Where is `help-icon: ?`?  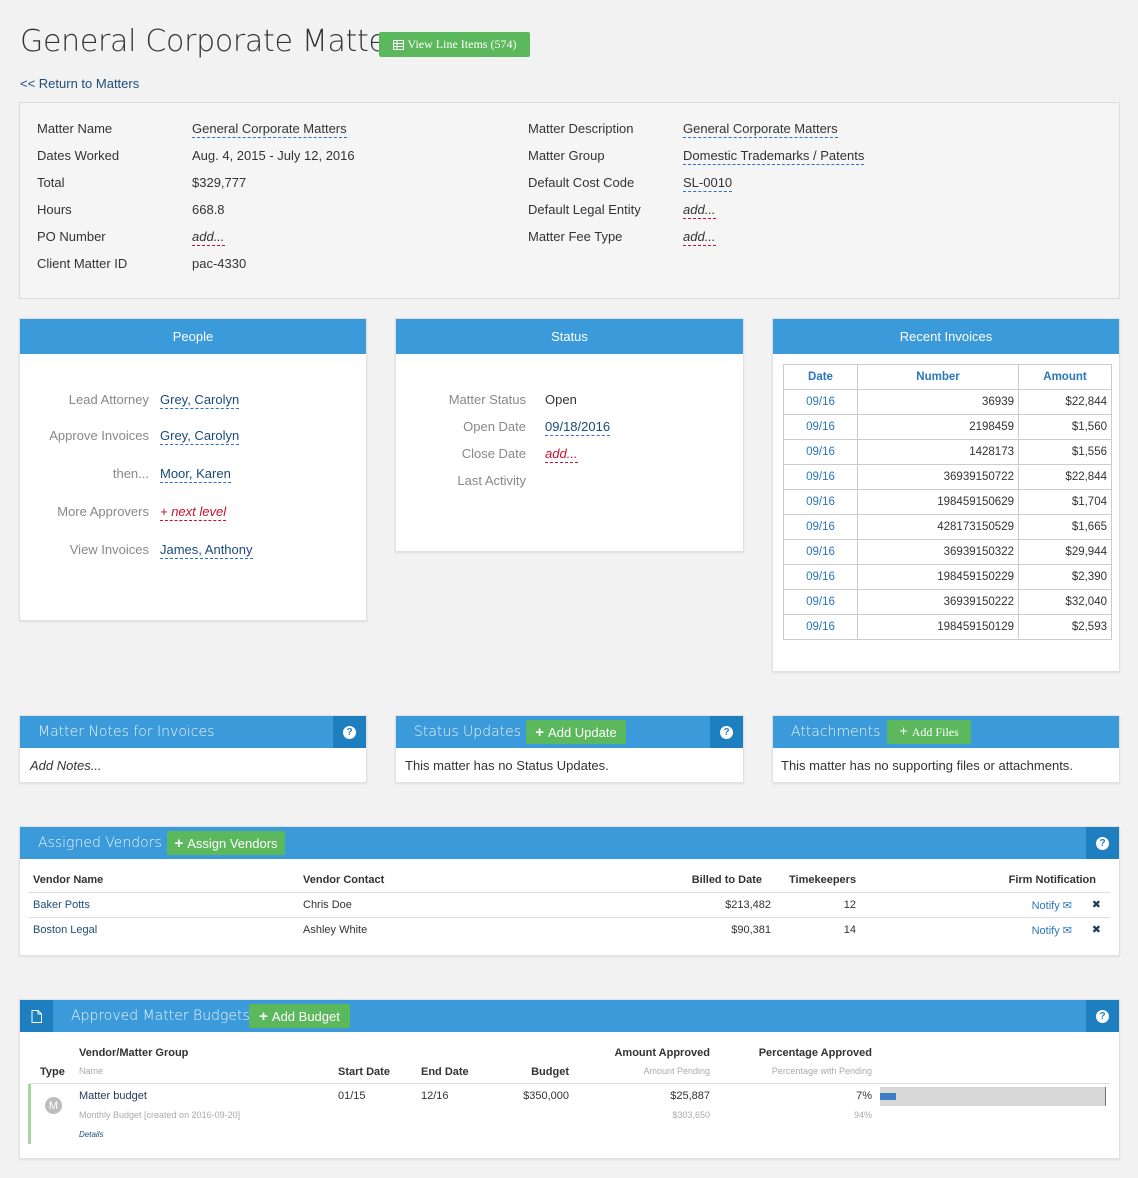 help-icon: ? is located at coordinates (1102, 1016).